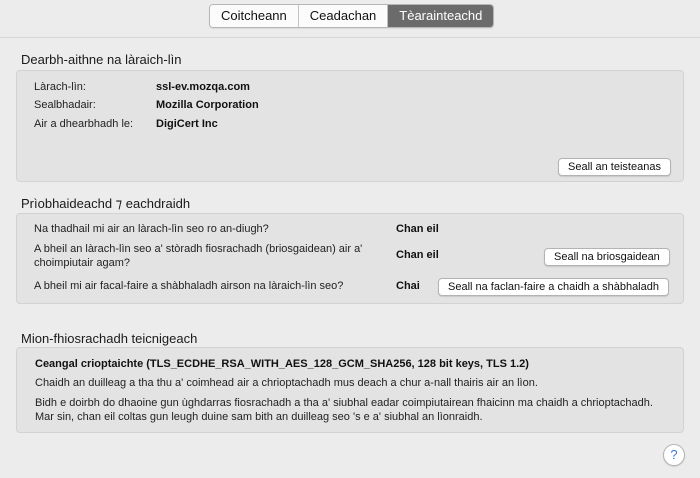 This screenshot has height=478, width=700. I want to click on visited-answer: Chan eil, so click(417, 229).